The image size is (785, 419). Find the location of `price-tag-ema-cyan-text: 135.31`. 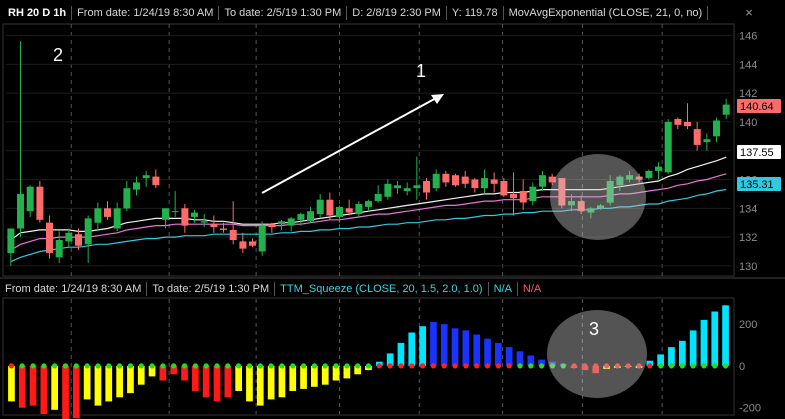

price-tag-ema-cyan-text: 135.31 is located at coordinates (757, 185).